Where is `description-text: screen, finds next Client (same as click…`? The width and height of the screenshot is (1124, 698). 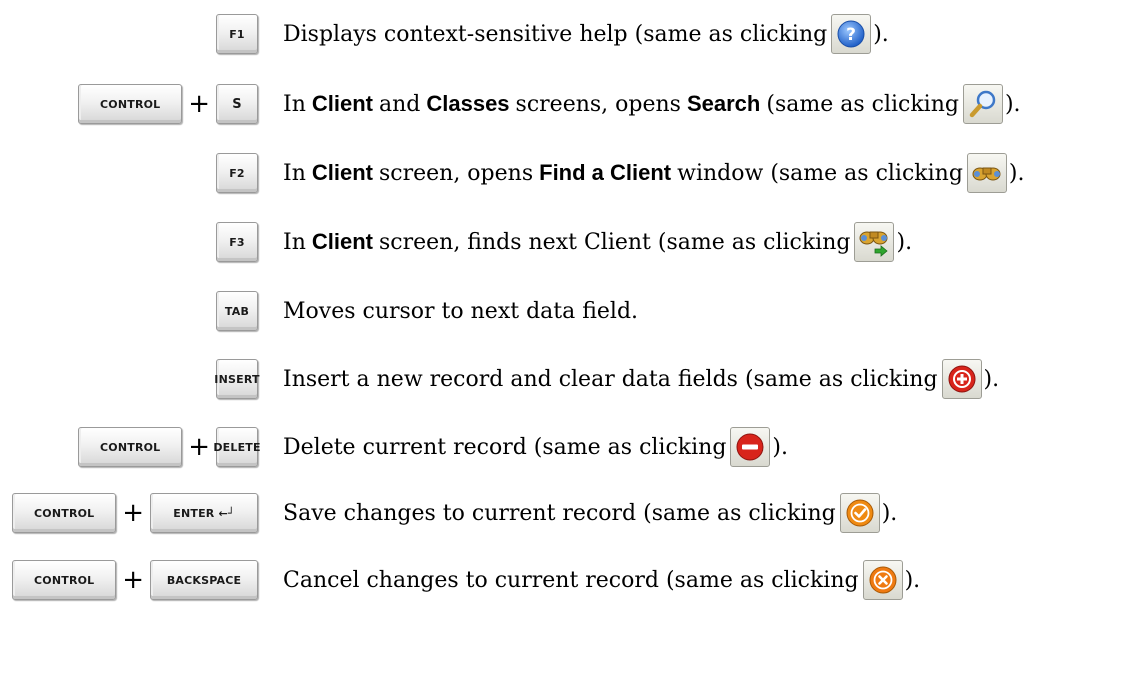
description-text: screen, finds next Client (same as click… is located at coordinates (614, 242).